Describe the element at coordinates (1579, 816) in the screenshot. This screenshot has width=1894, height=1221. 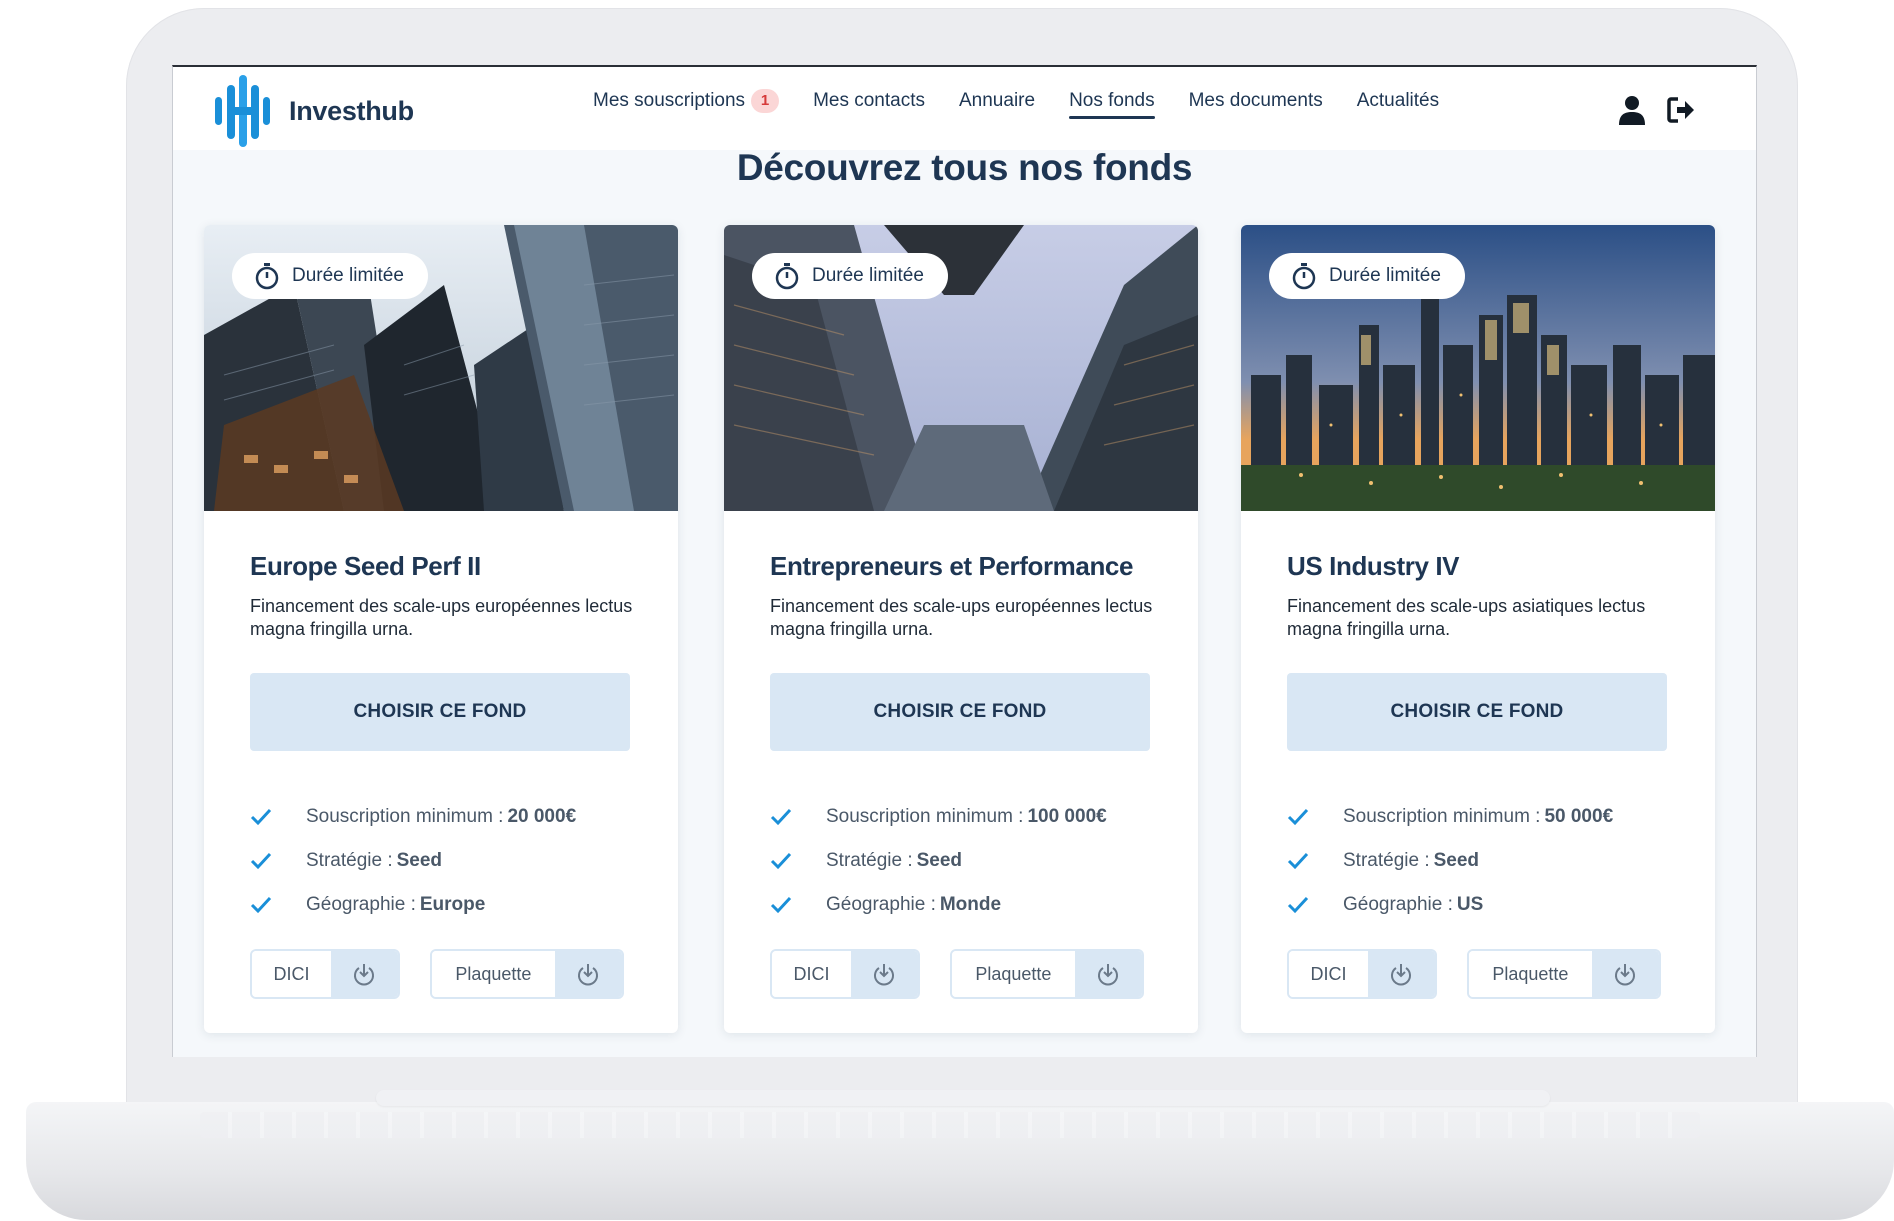
I see `feature-value: 50 000€` at that location.